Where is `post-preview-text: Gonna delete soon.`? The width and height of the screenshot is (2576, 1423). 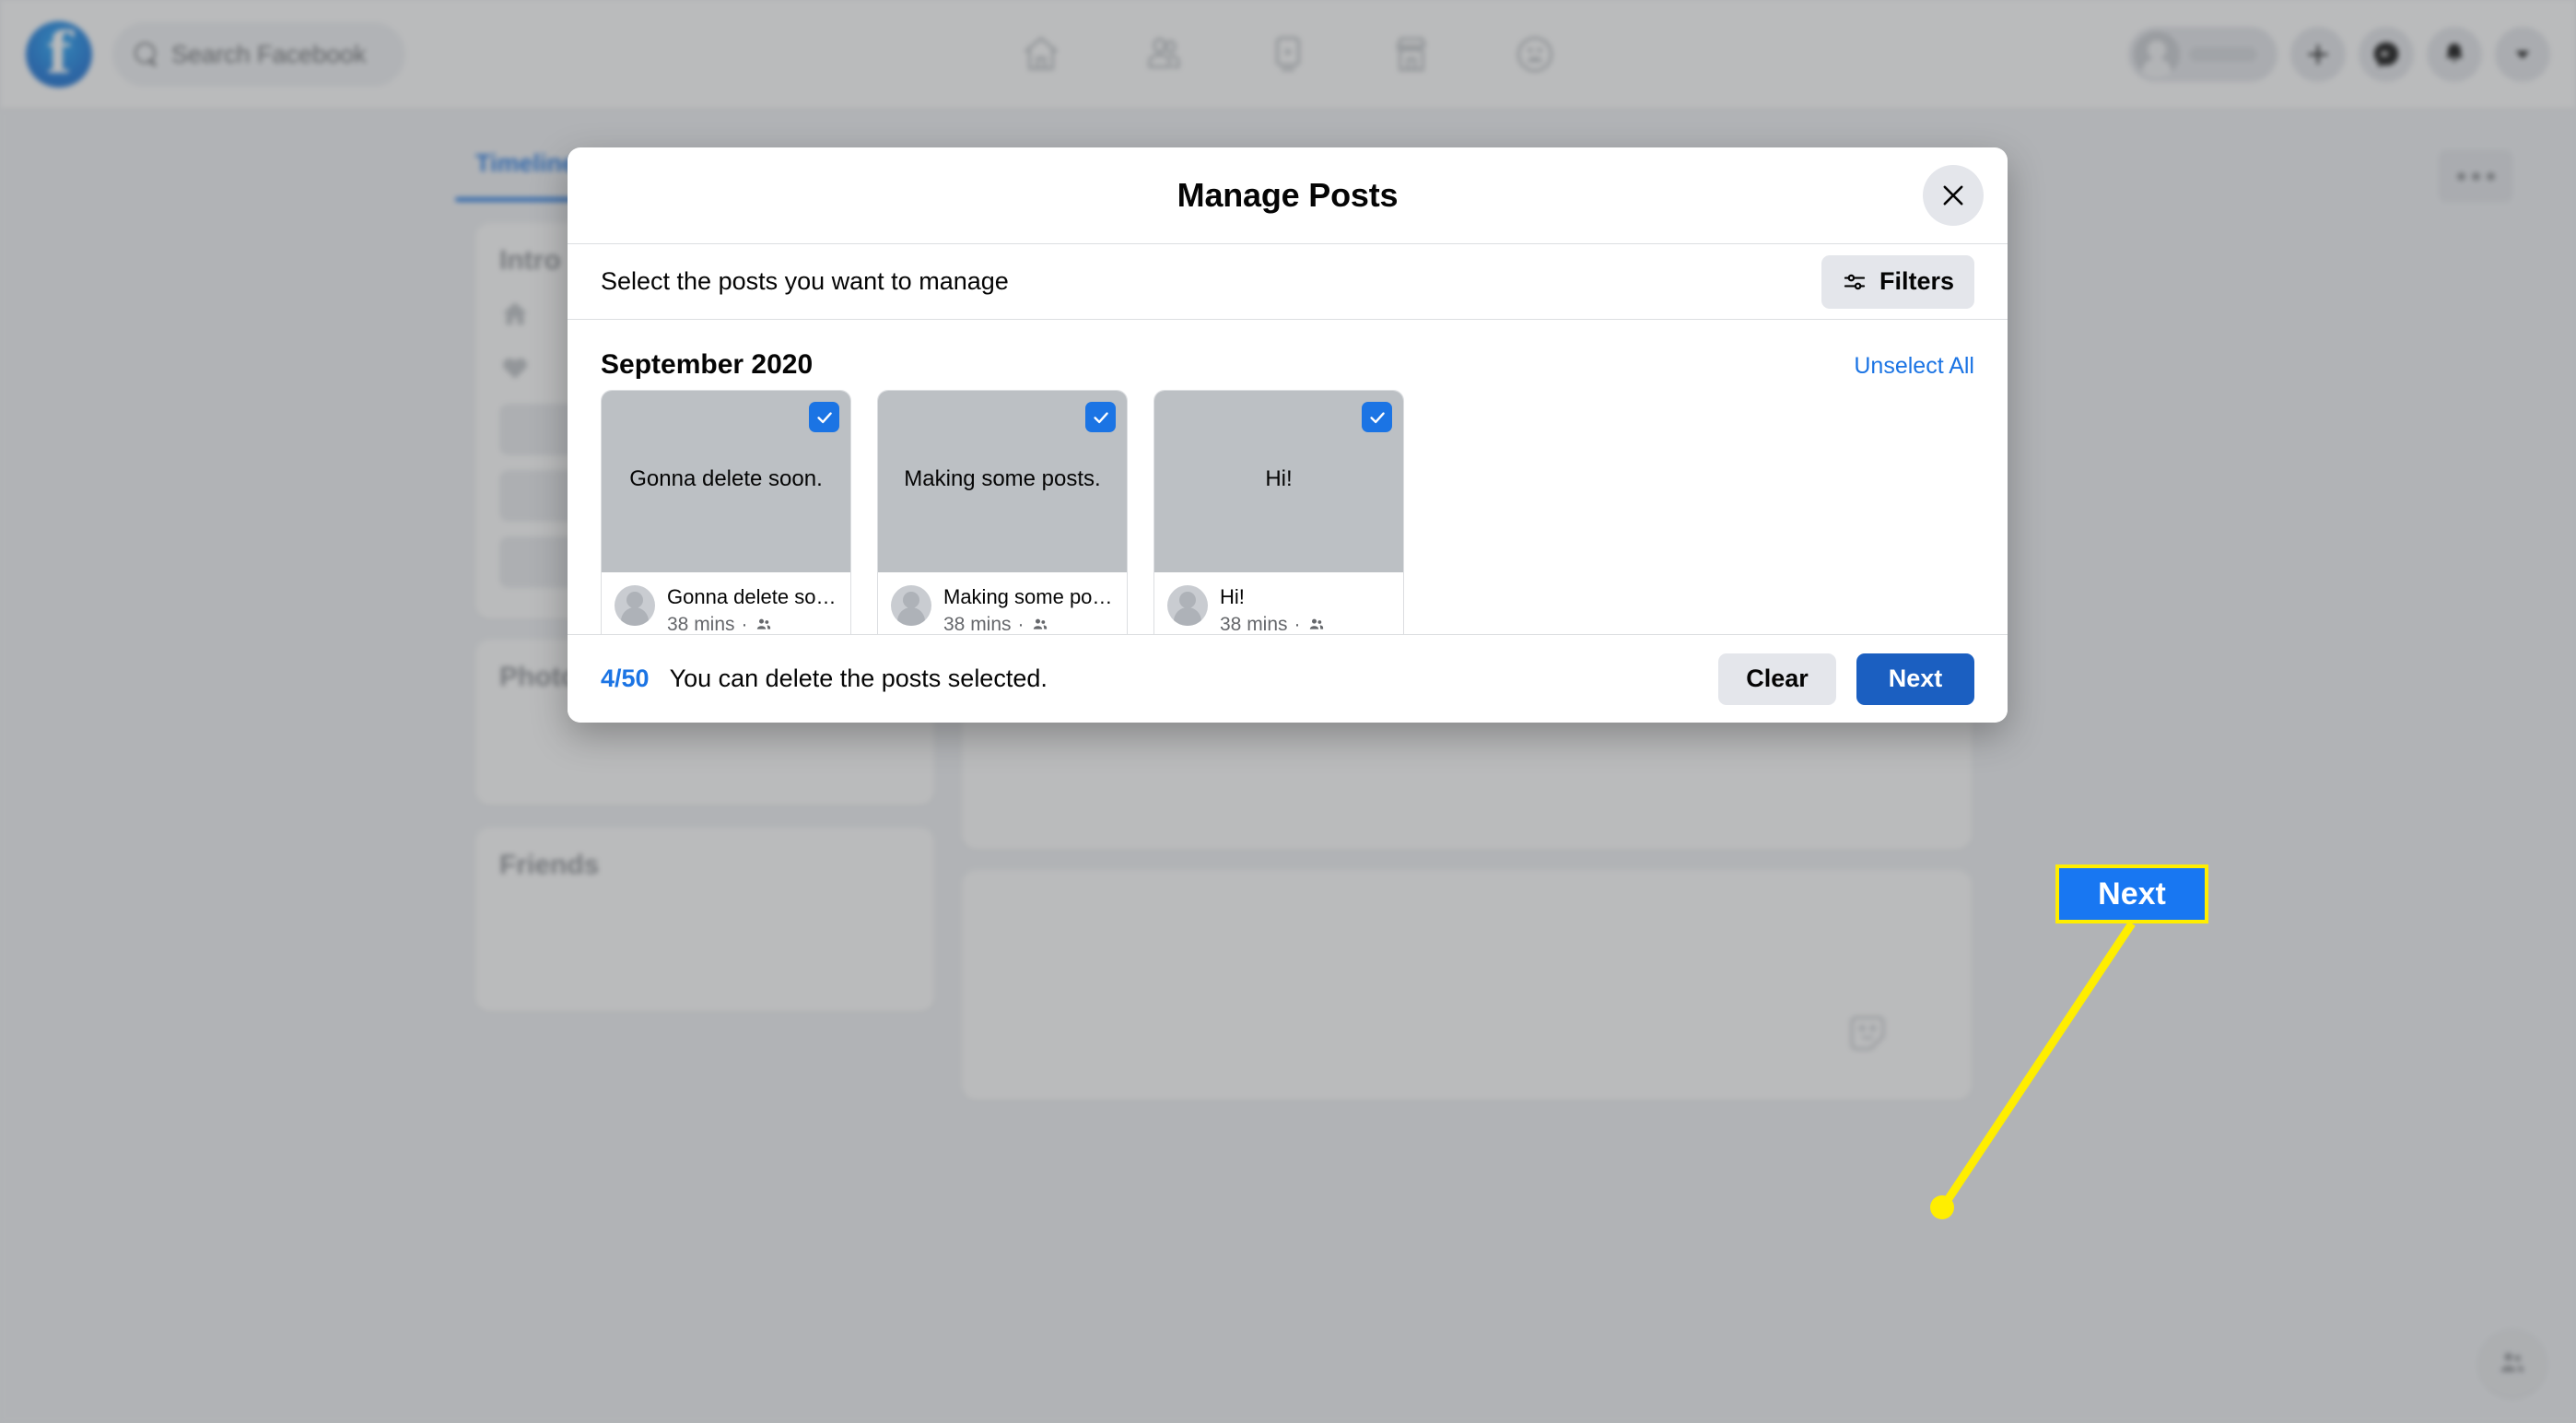
post-preview-text: Gonna delete soon. is located at coordinates (726, 479).